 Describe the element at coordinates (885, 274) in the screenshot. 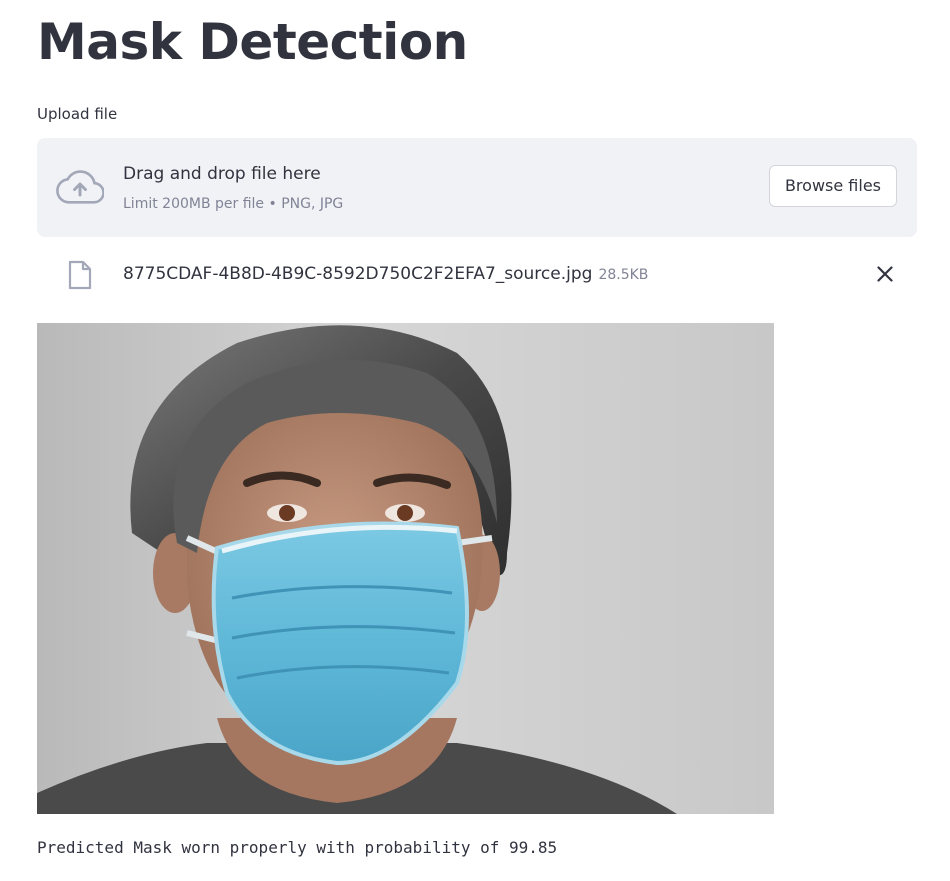

I see `close-icon` at that location.